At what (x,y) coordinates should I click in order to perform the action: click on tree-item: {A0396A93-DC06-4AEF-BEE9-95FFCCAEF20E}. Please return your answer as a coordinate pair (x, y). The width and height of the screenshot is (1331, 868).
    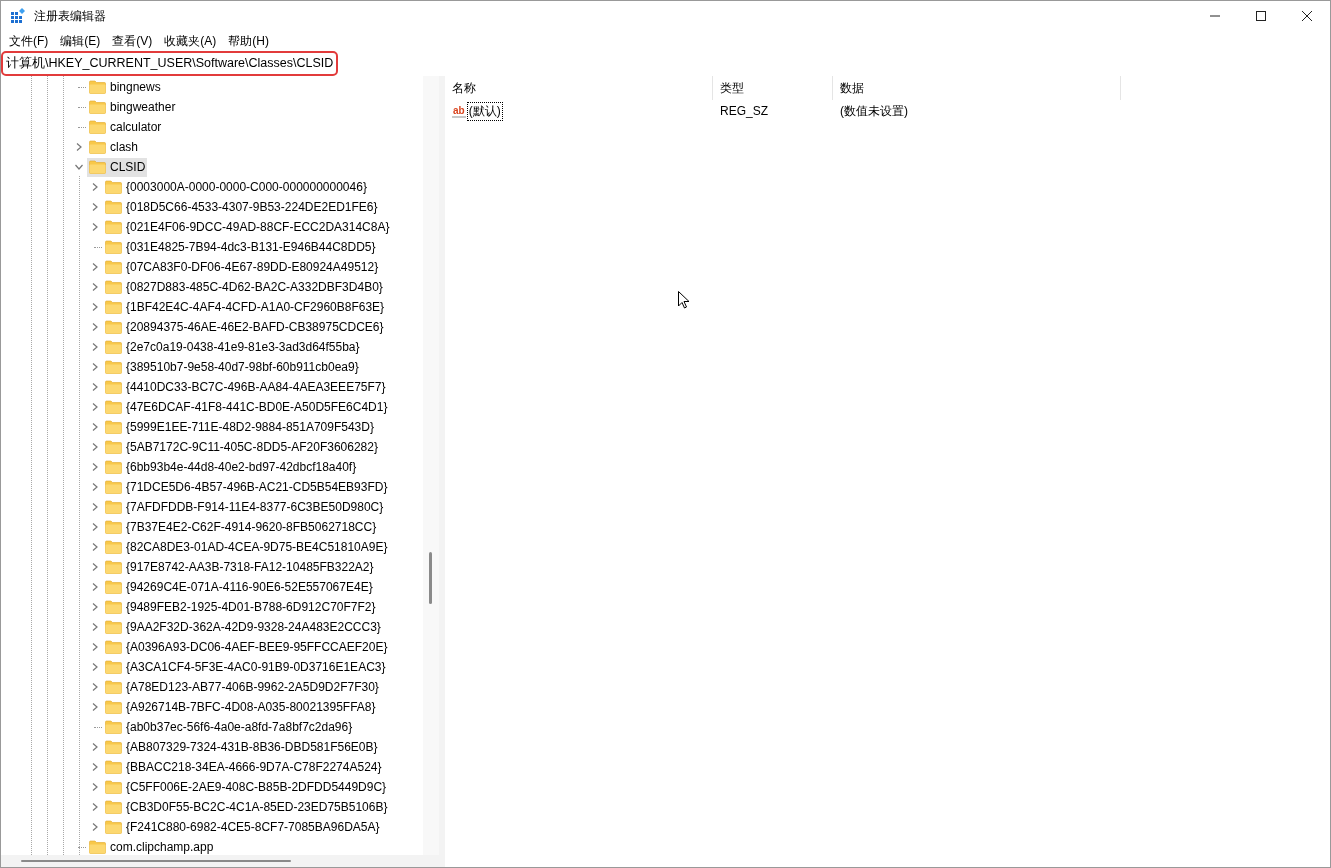
    Looking at the image, I should click on (246, 647).